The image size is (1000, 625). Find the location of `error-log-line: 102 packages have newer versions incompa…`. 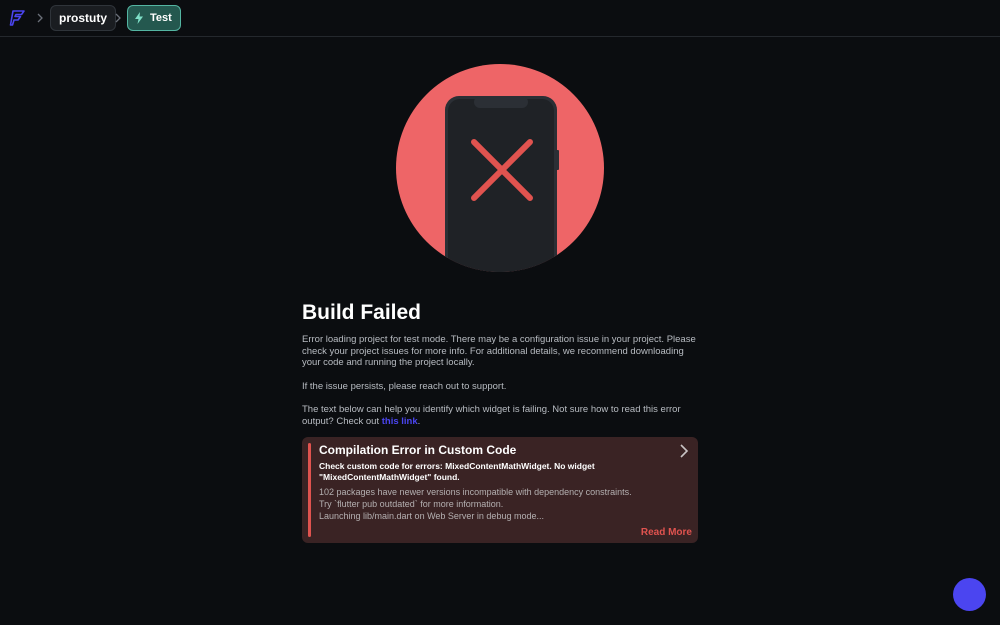

error-log-line: 102 packages have newer versions incompa… is located at coordinates (475, 492).